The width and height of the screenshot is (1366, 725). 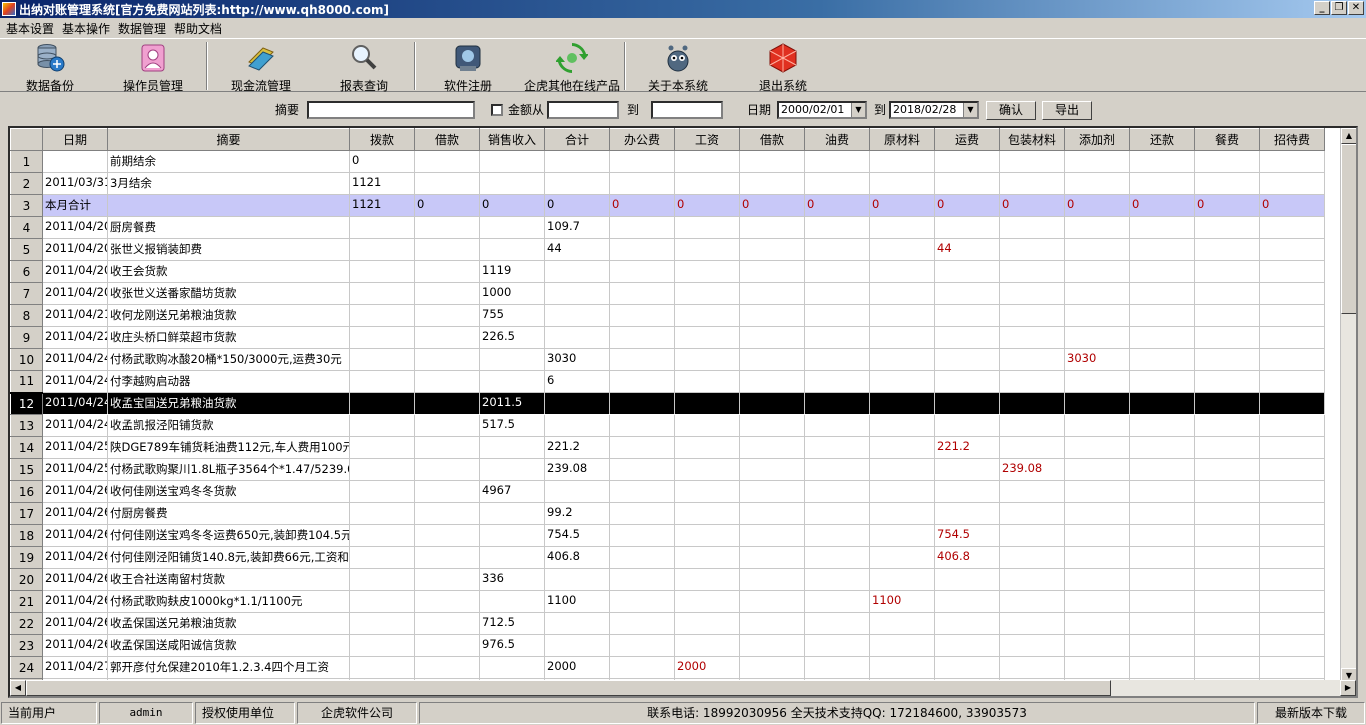 What do you see at coordinates (1311, 713) in the screenshot?
I see `latest-version-download-link: 最新版本下载` at bounding box center [1311, 713].